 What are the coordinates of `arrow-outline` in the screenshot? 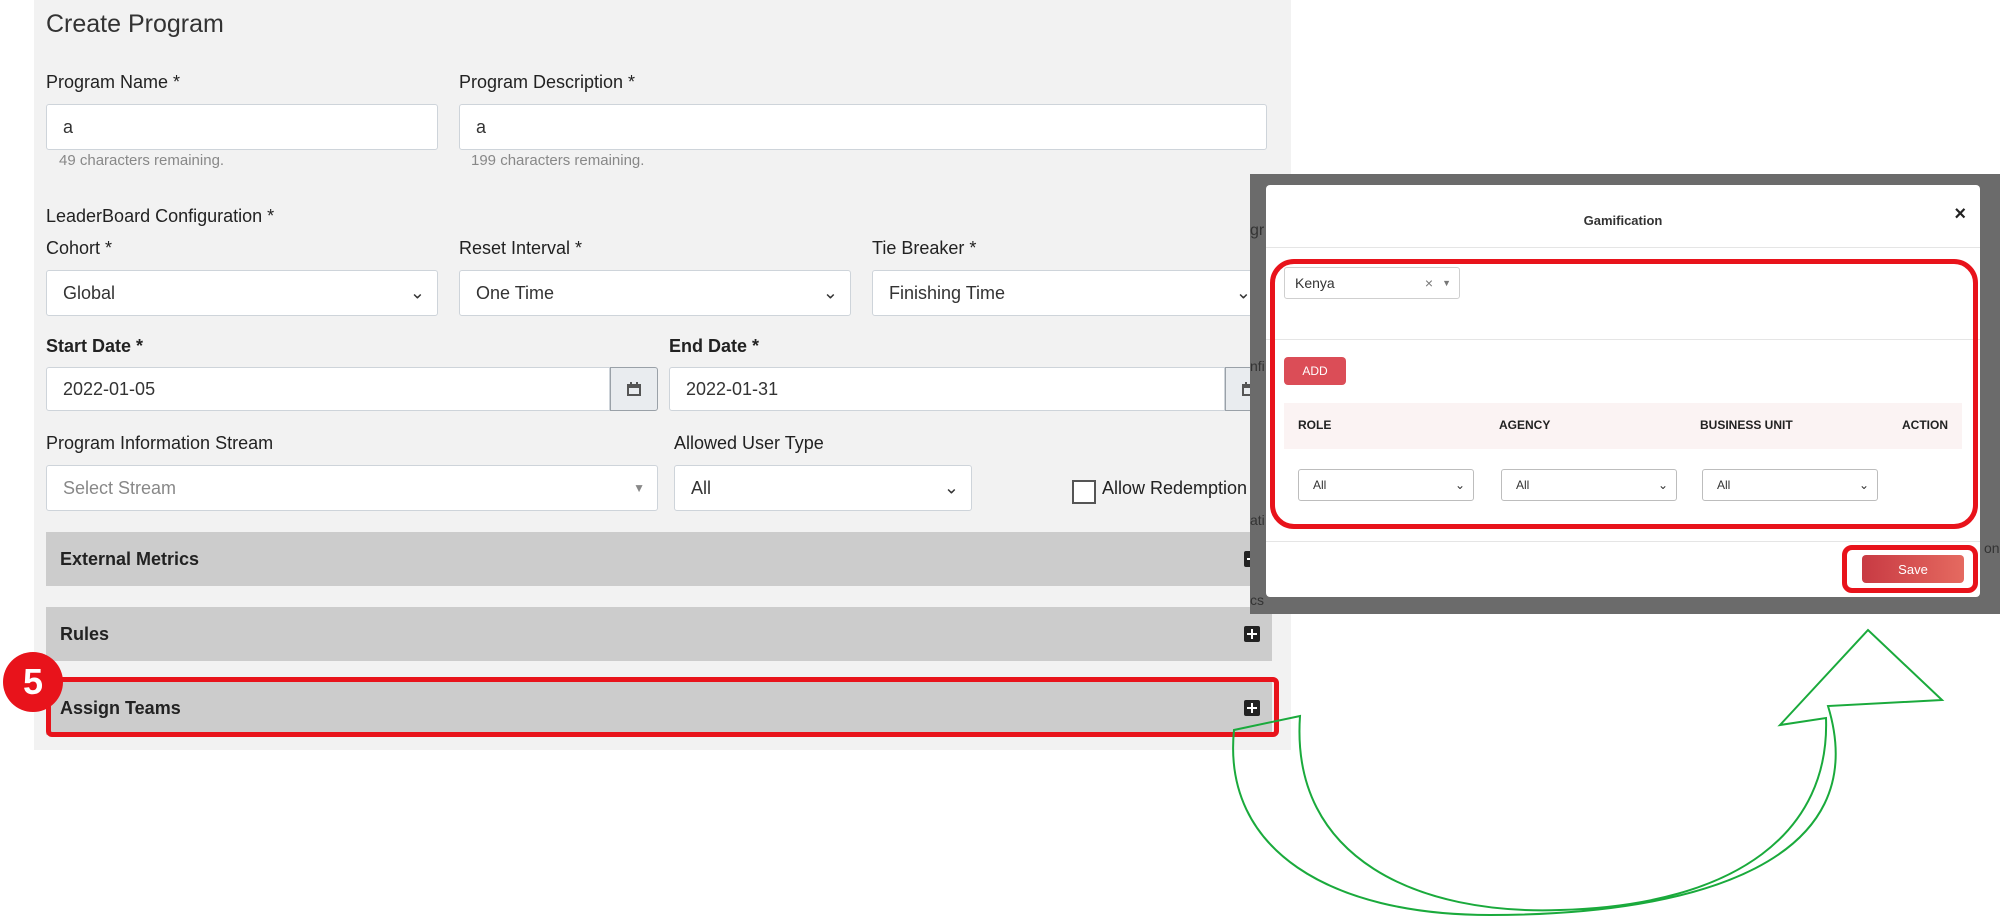 It's located at (1588, 772).